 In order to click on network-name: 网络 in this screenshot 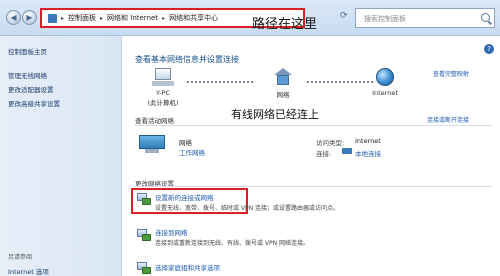, I will do `click(185, 143)`.